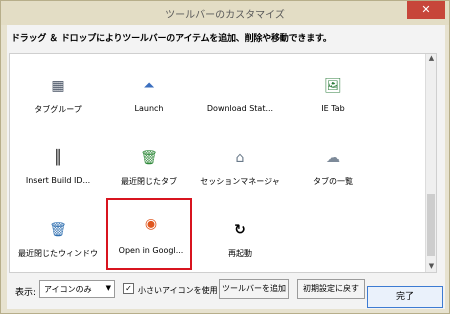 The height and width of the screenshot is (314, 450). I want to click on palette-item: 🖼 IE Tab, so click(333, 93).